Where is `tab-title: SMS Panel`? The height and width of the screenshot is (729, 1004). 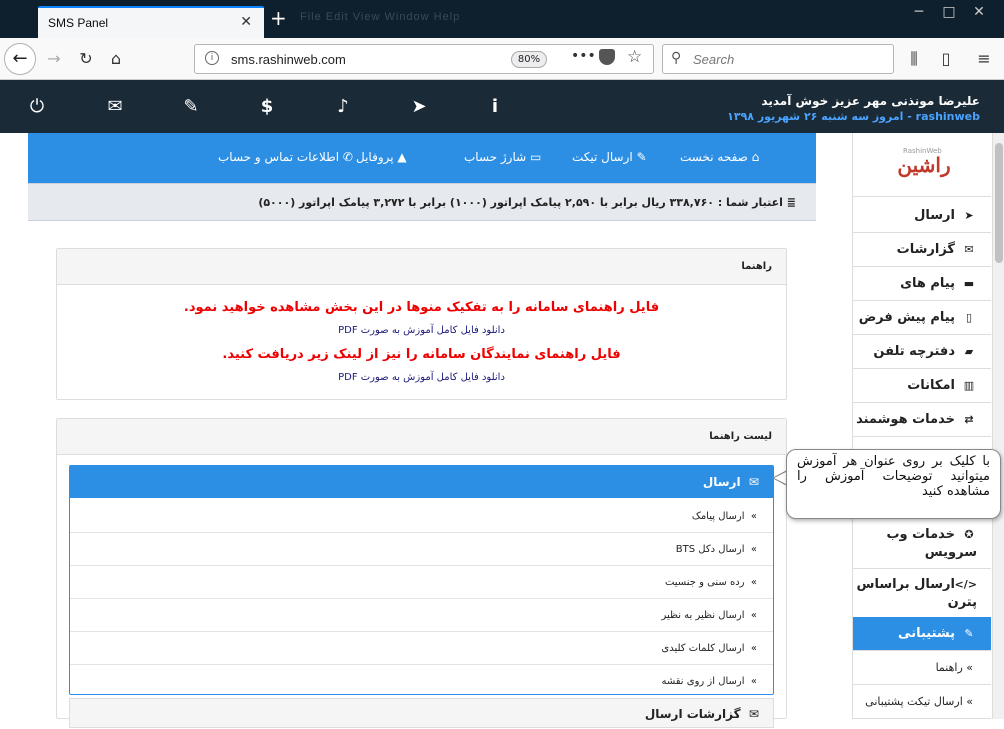
tab-title: SMS Panel is located at coordinates (78, 23).